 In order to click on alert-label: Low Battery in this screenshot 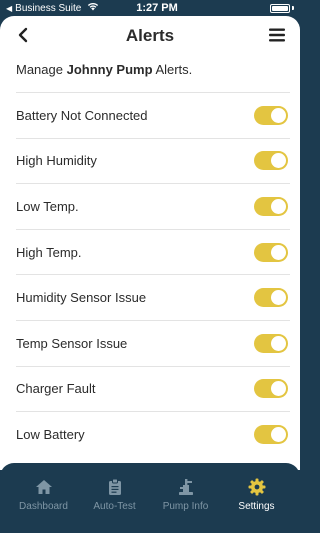, I will do `click(50, 435)`.